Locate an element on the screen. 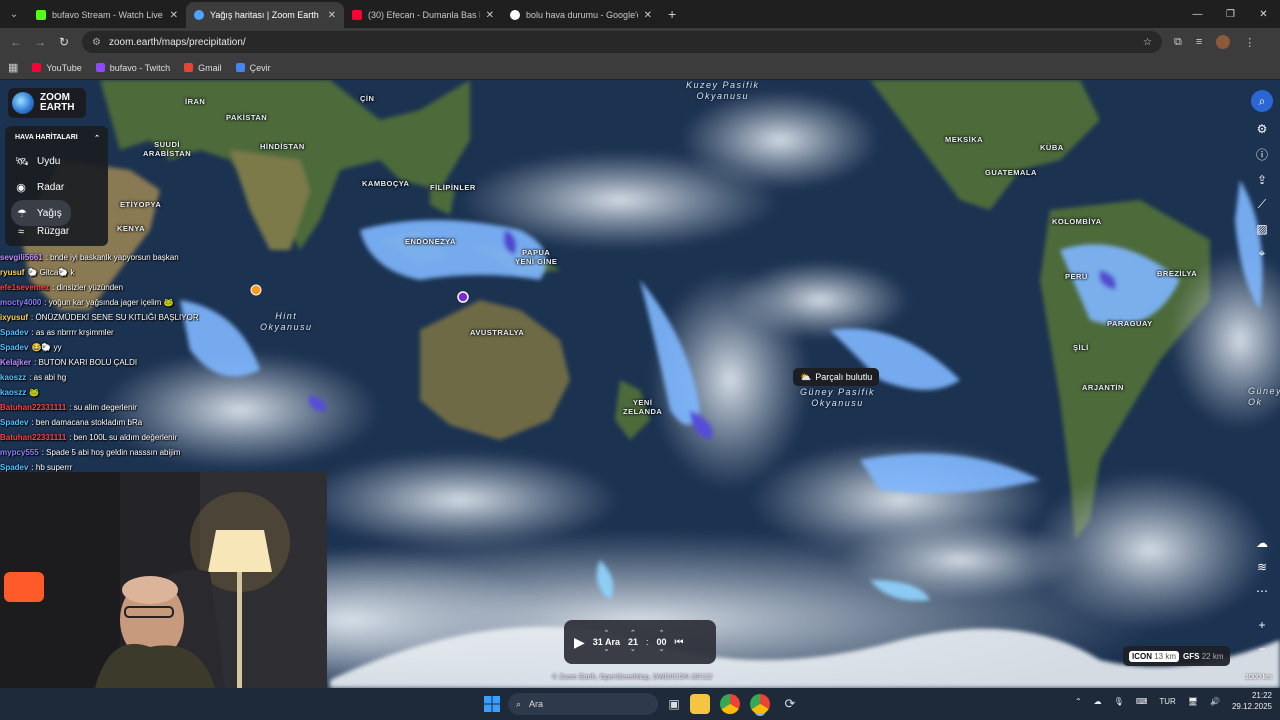 The width and height of the screenshot is (1280, 720). skip-to-now-icon: ⏮ is located at coordinates (679, 642).